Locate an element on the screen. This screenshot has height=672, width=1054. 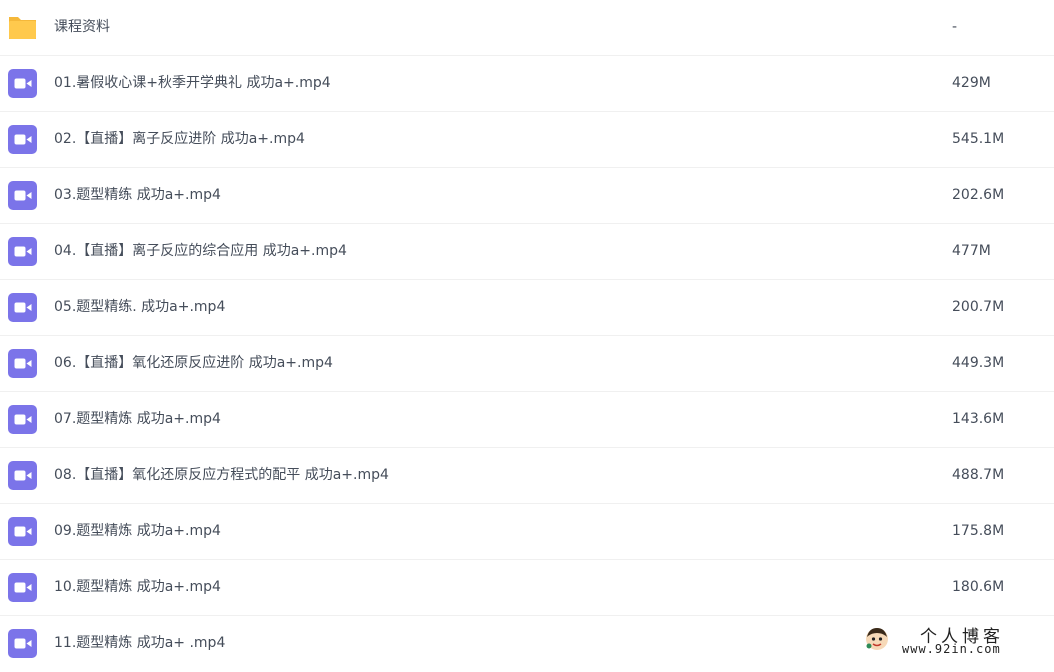
file-size: 477M is located at coordinates (971, 251).